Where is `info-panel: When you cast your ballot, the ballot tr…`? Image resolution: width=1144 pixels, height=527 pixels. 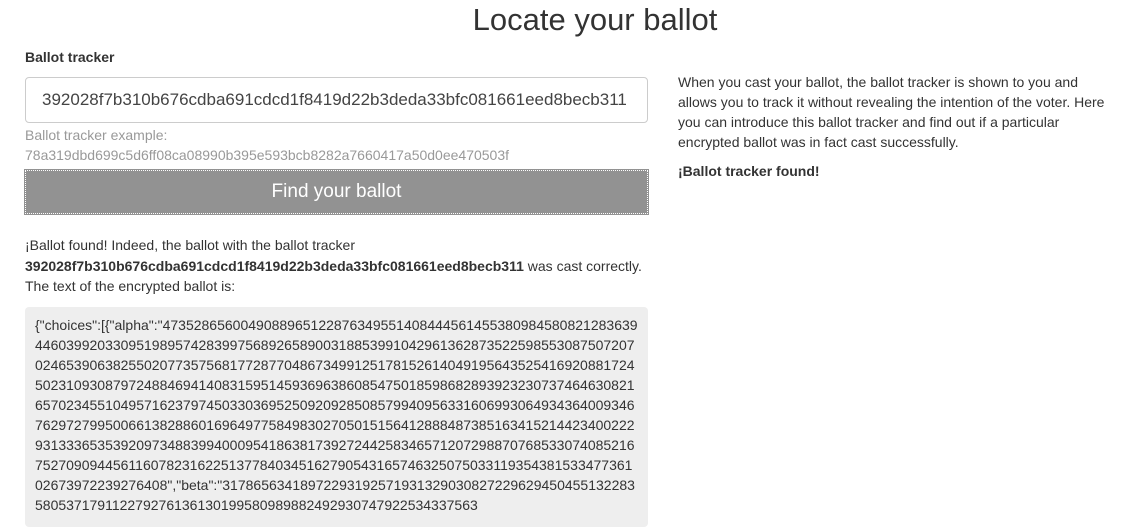 info-panel: When you cast your ballot, the ballot tr… is located at coordinates (893, 126).